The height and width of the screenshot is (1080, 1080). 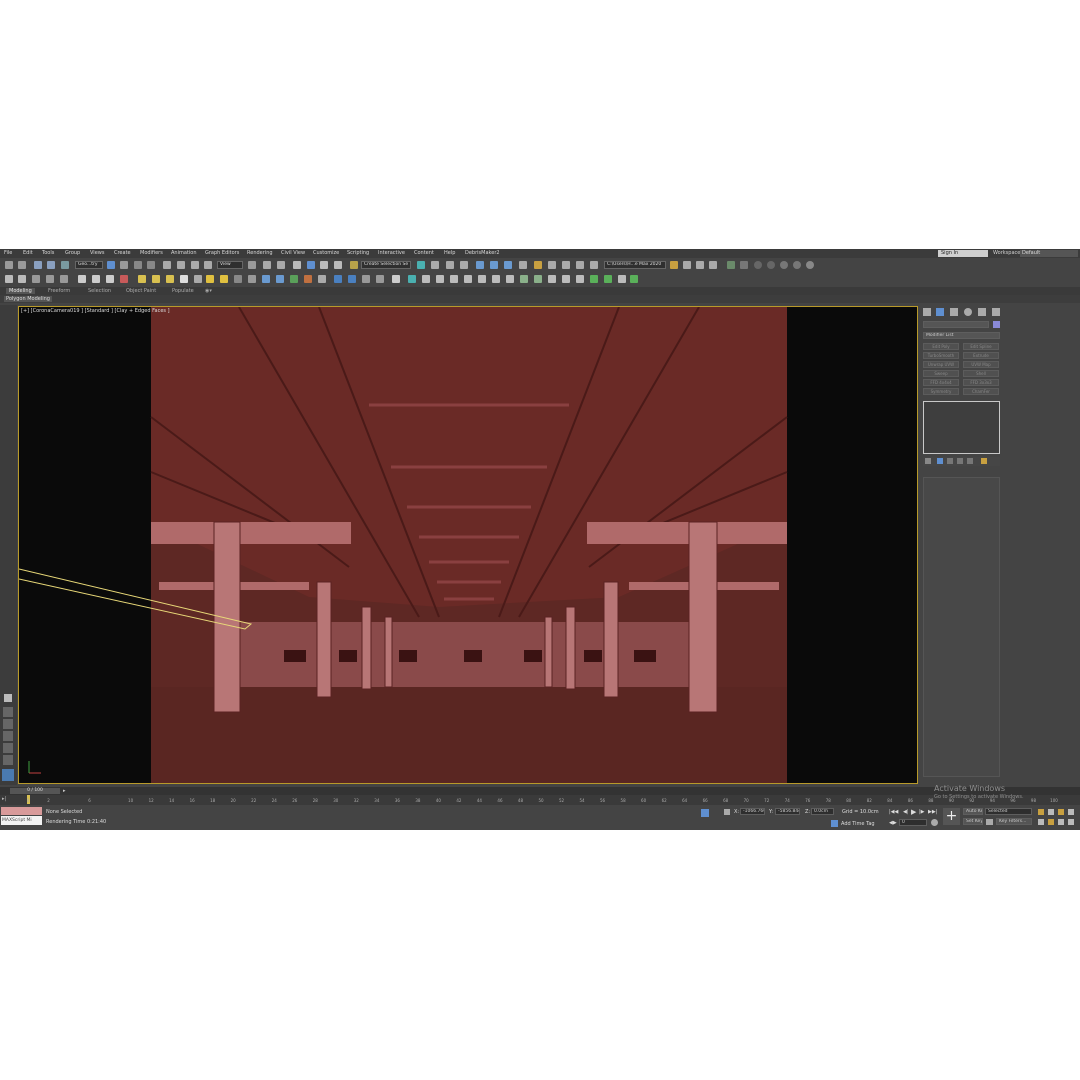 I want to click on time-slider: 0 / 100, so click(x=35, y=791).